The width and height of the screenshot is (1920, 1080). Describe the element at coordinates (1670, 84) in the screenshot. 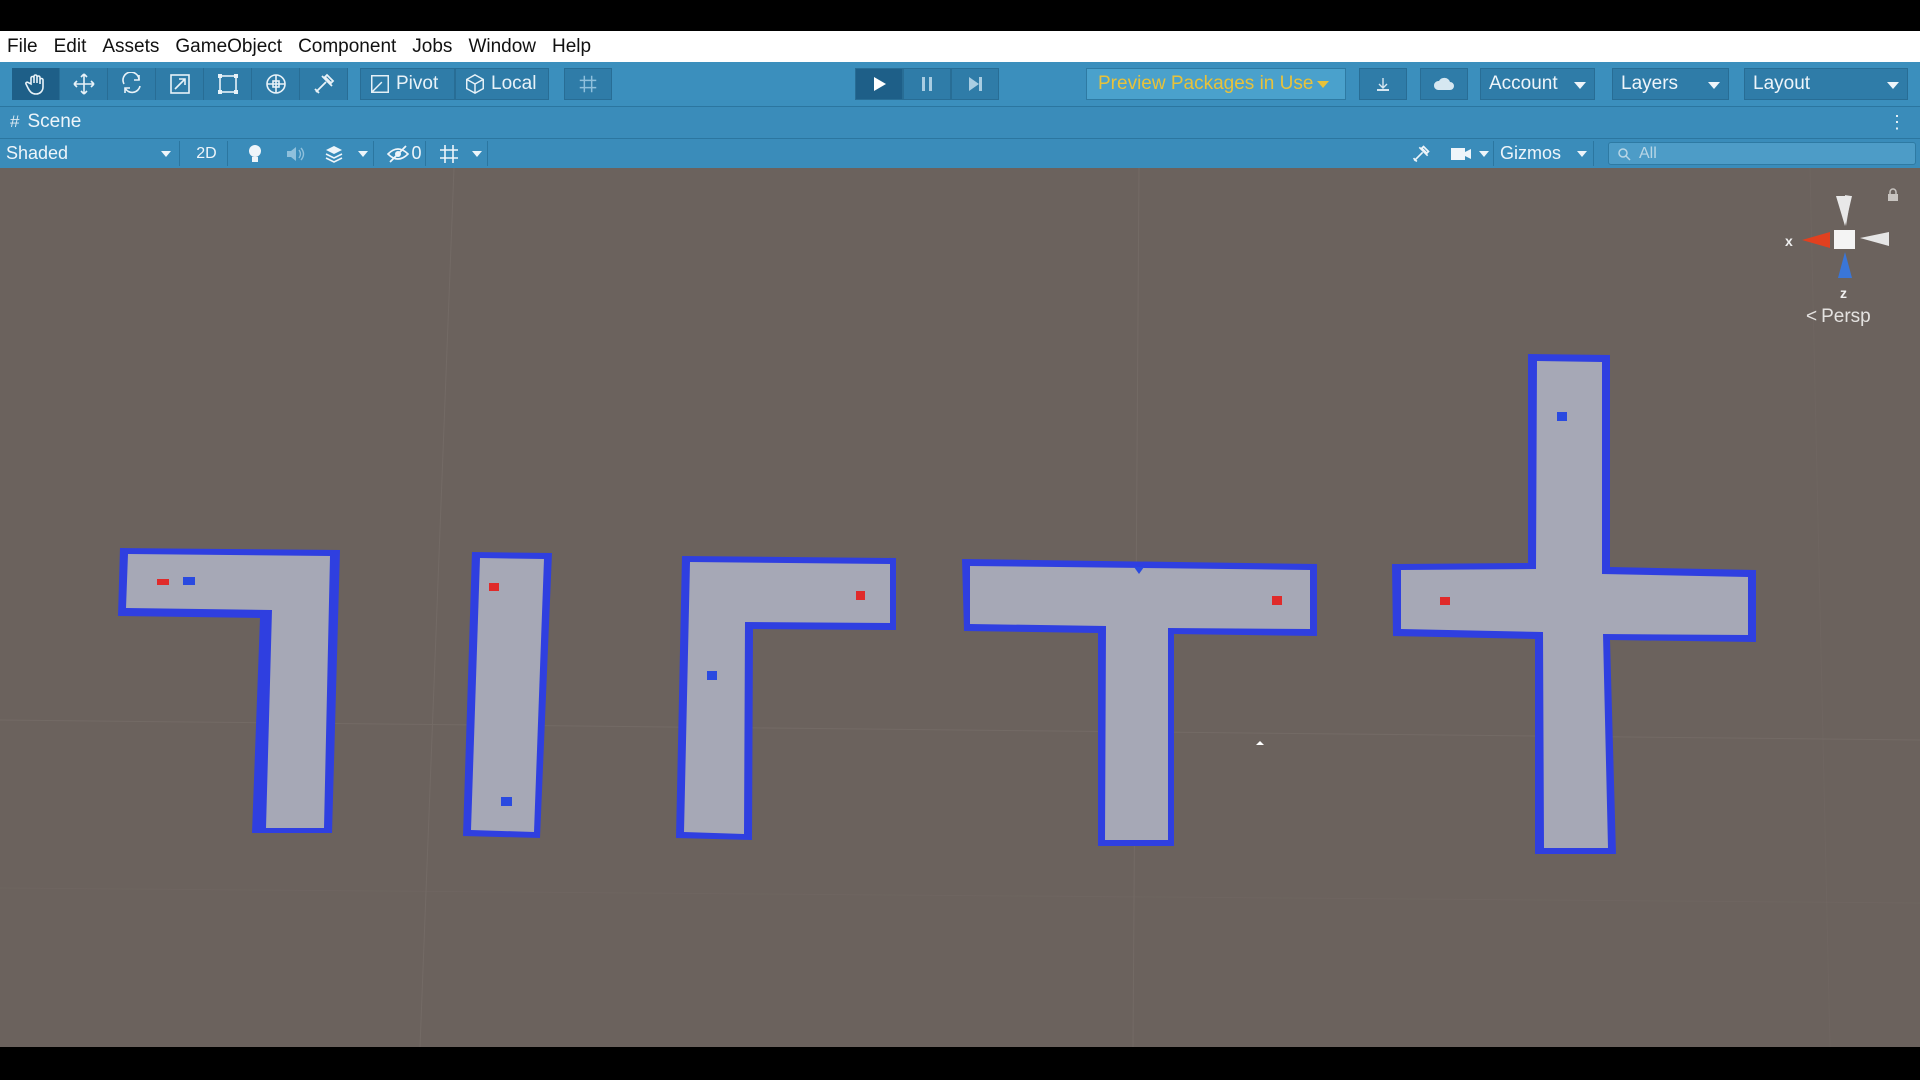

I see `layers-dropdown: Layers` at that location.